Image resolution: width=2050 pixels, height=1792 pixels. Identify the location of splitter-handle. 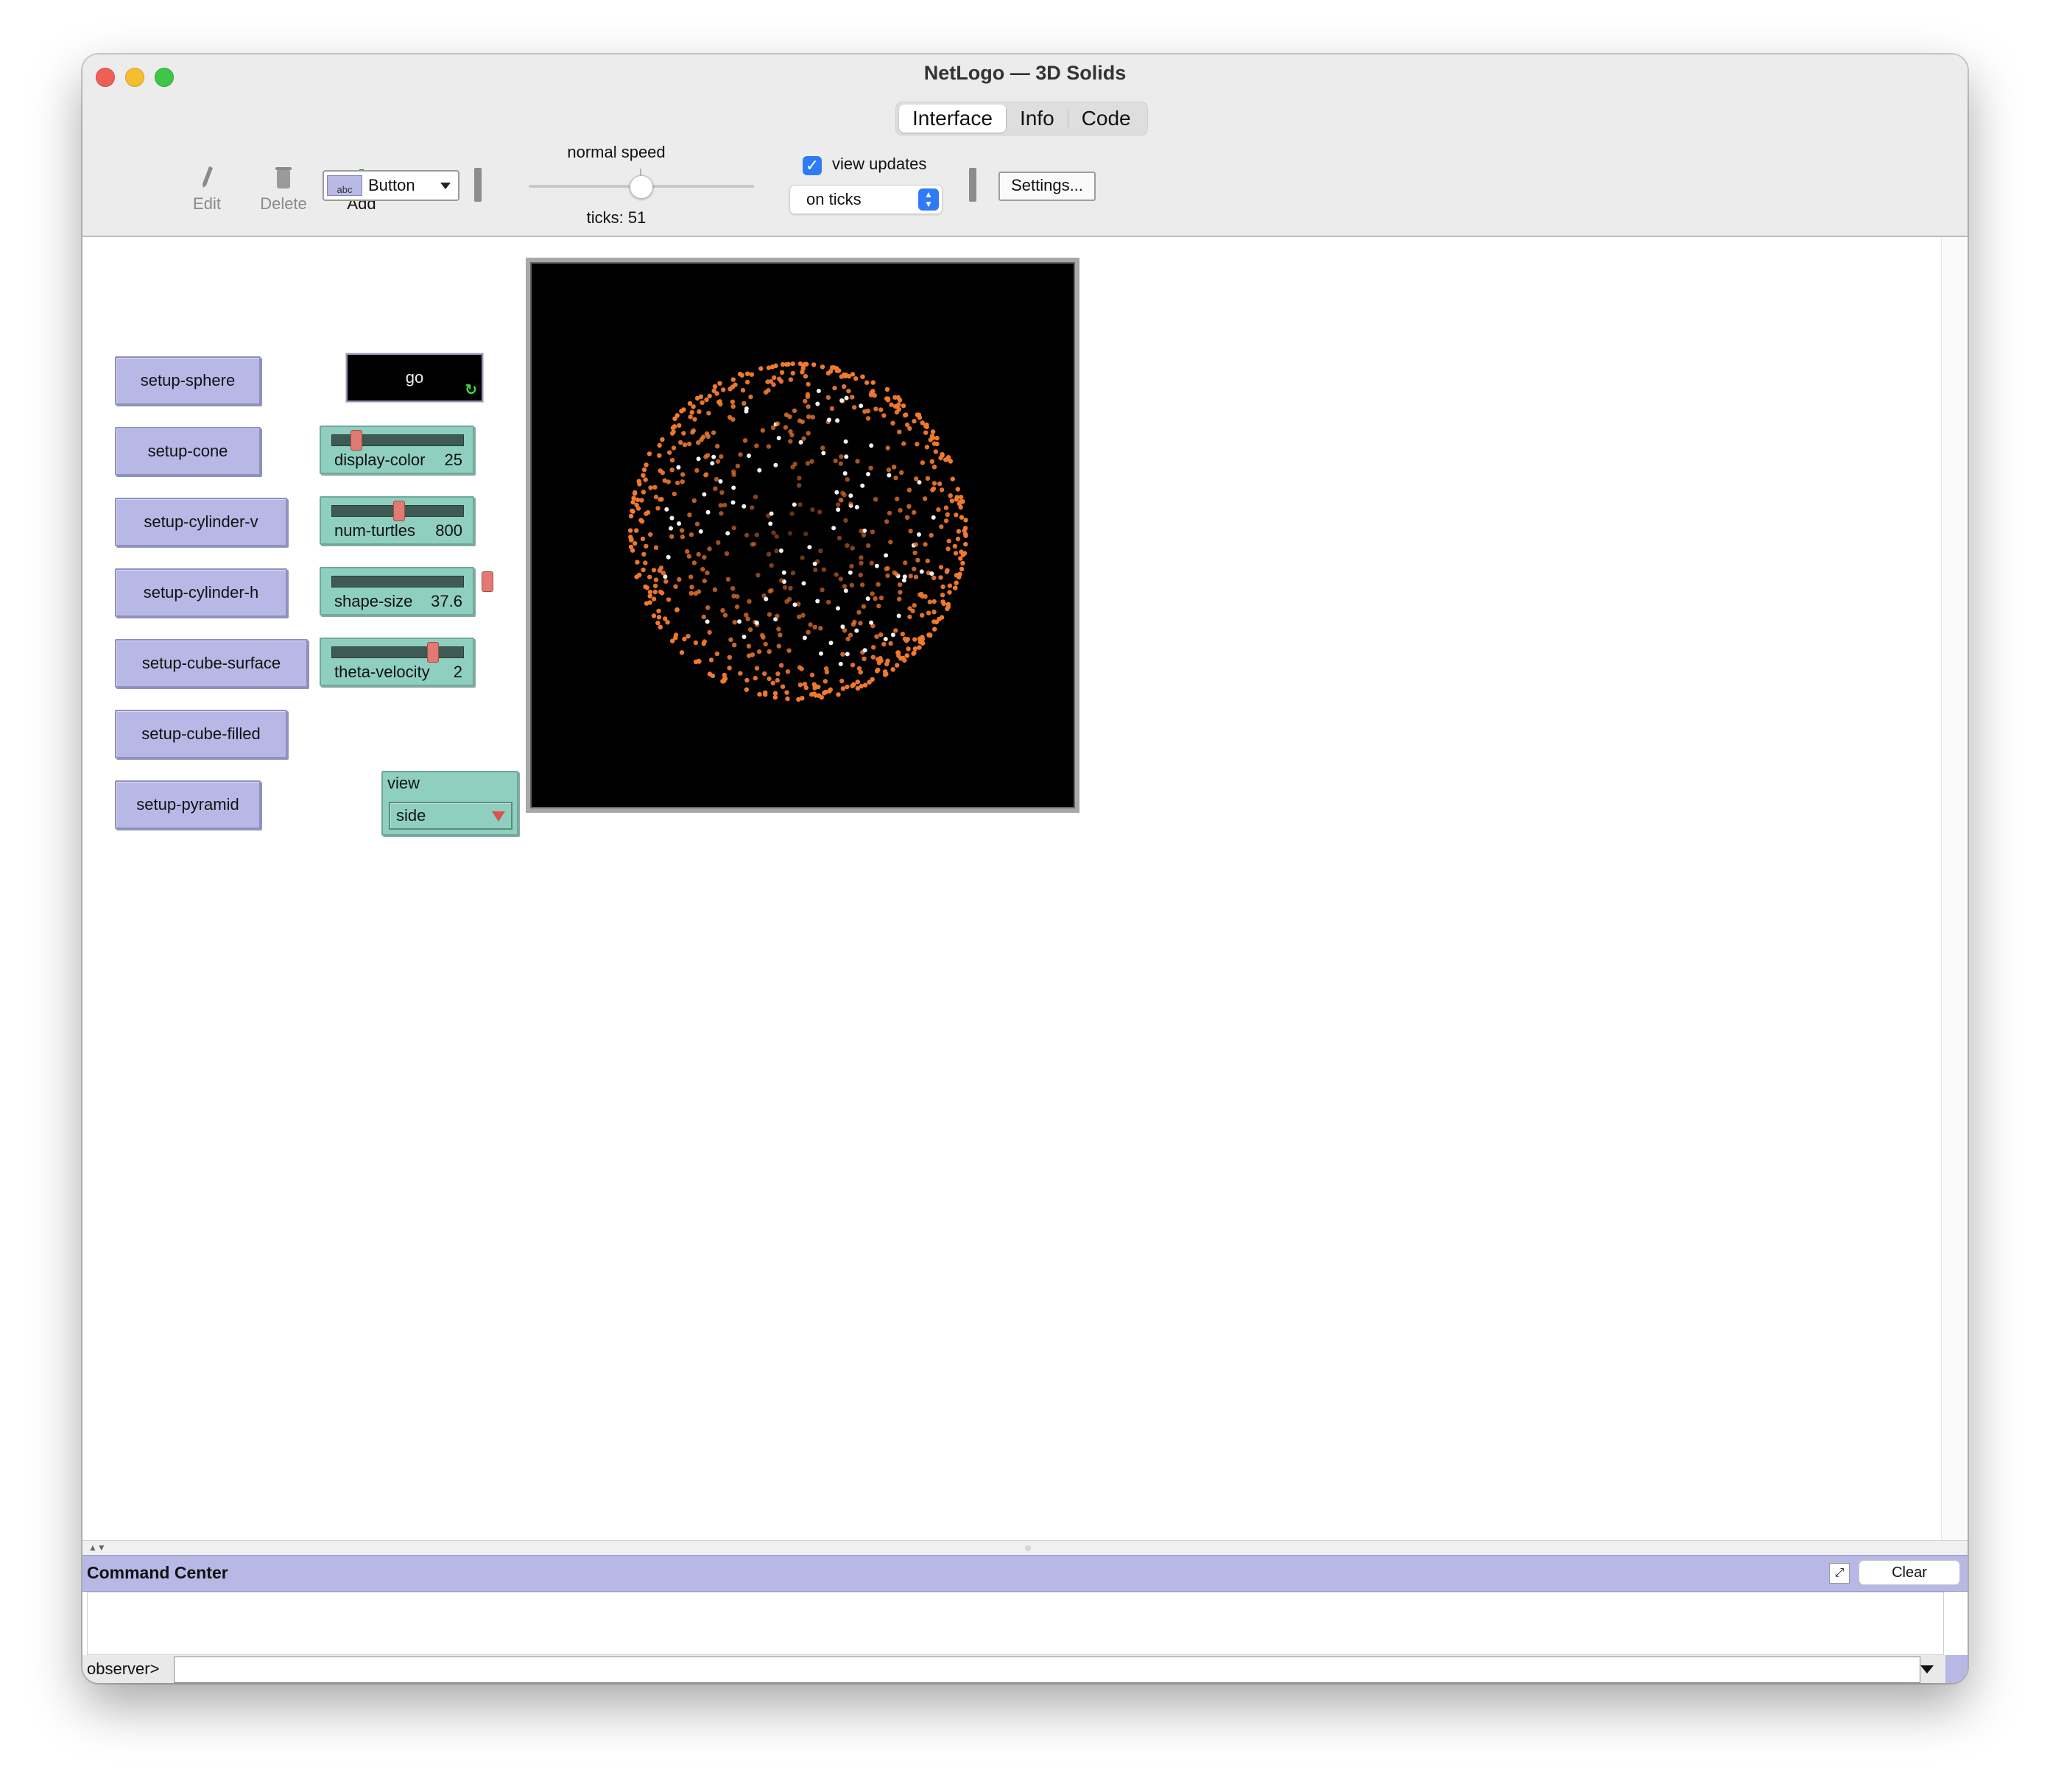
(1028, 1548).